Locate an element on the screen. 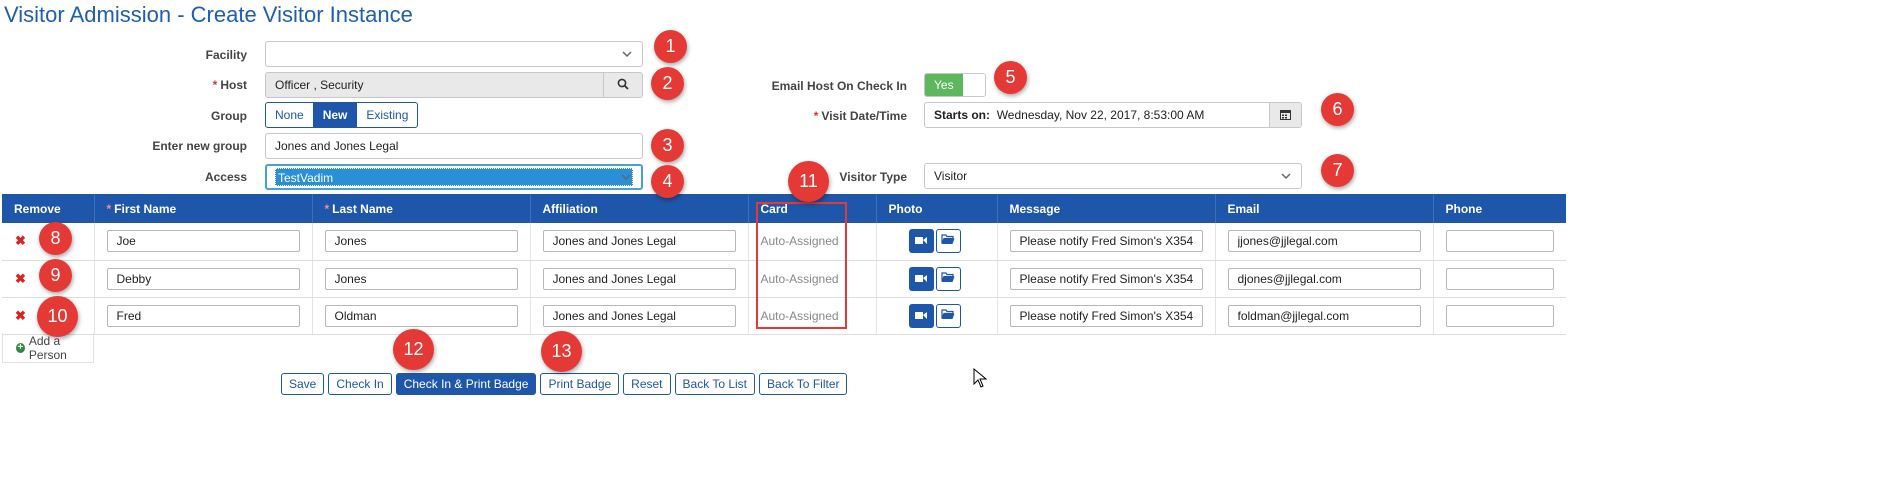 The height and width of the screenshot is (491, 1902). back-to-list-button: Back To List is located at coordinates (715, 384).